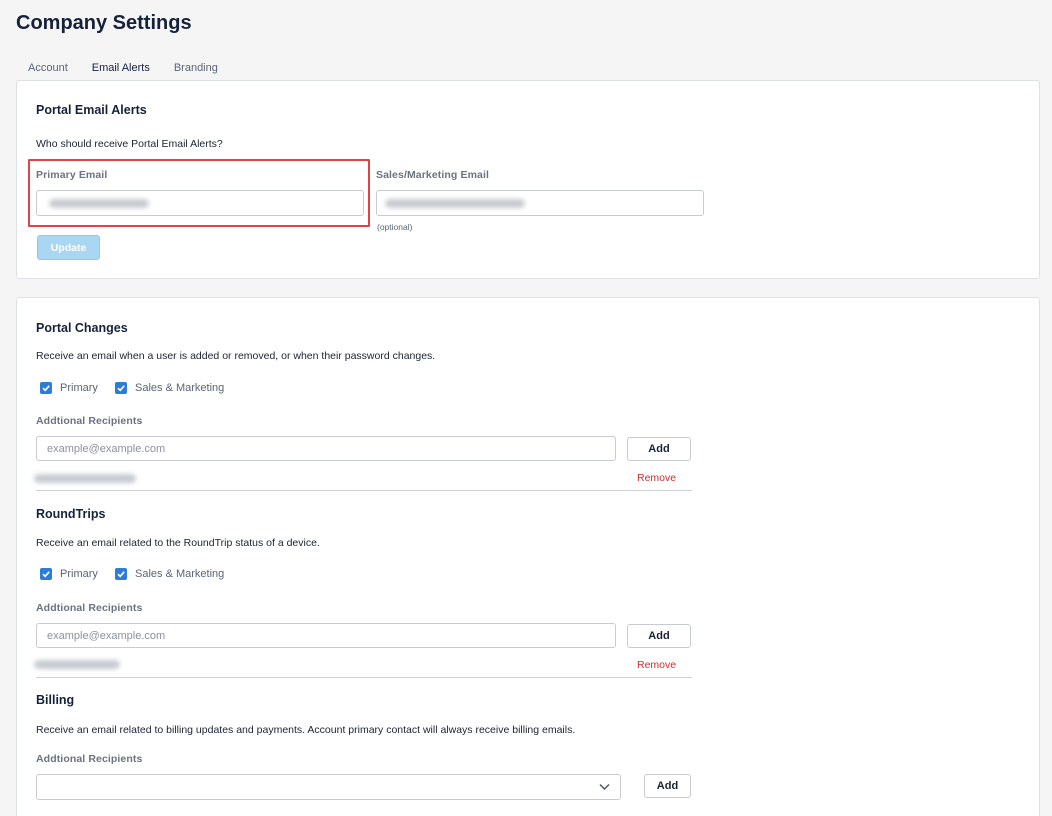 The height and width of the screenshot is (816, 1052). Describe the element at coordinates (55, 700) in the screenshot. I see `billing-heading: Billing` at that location.